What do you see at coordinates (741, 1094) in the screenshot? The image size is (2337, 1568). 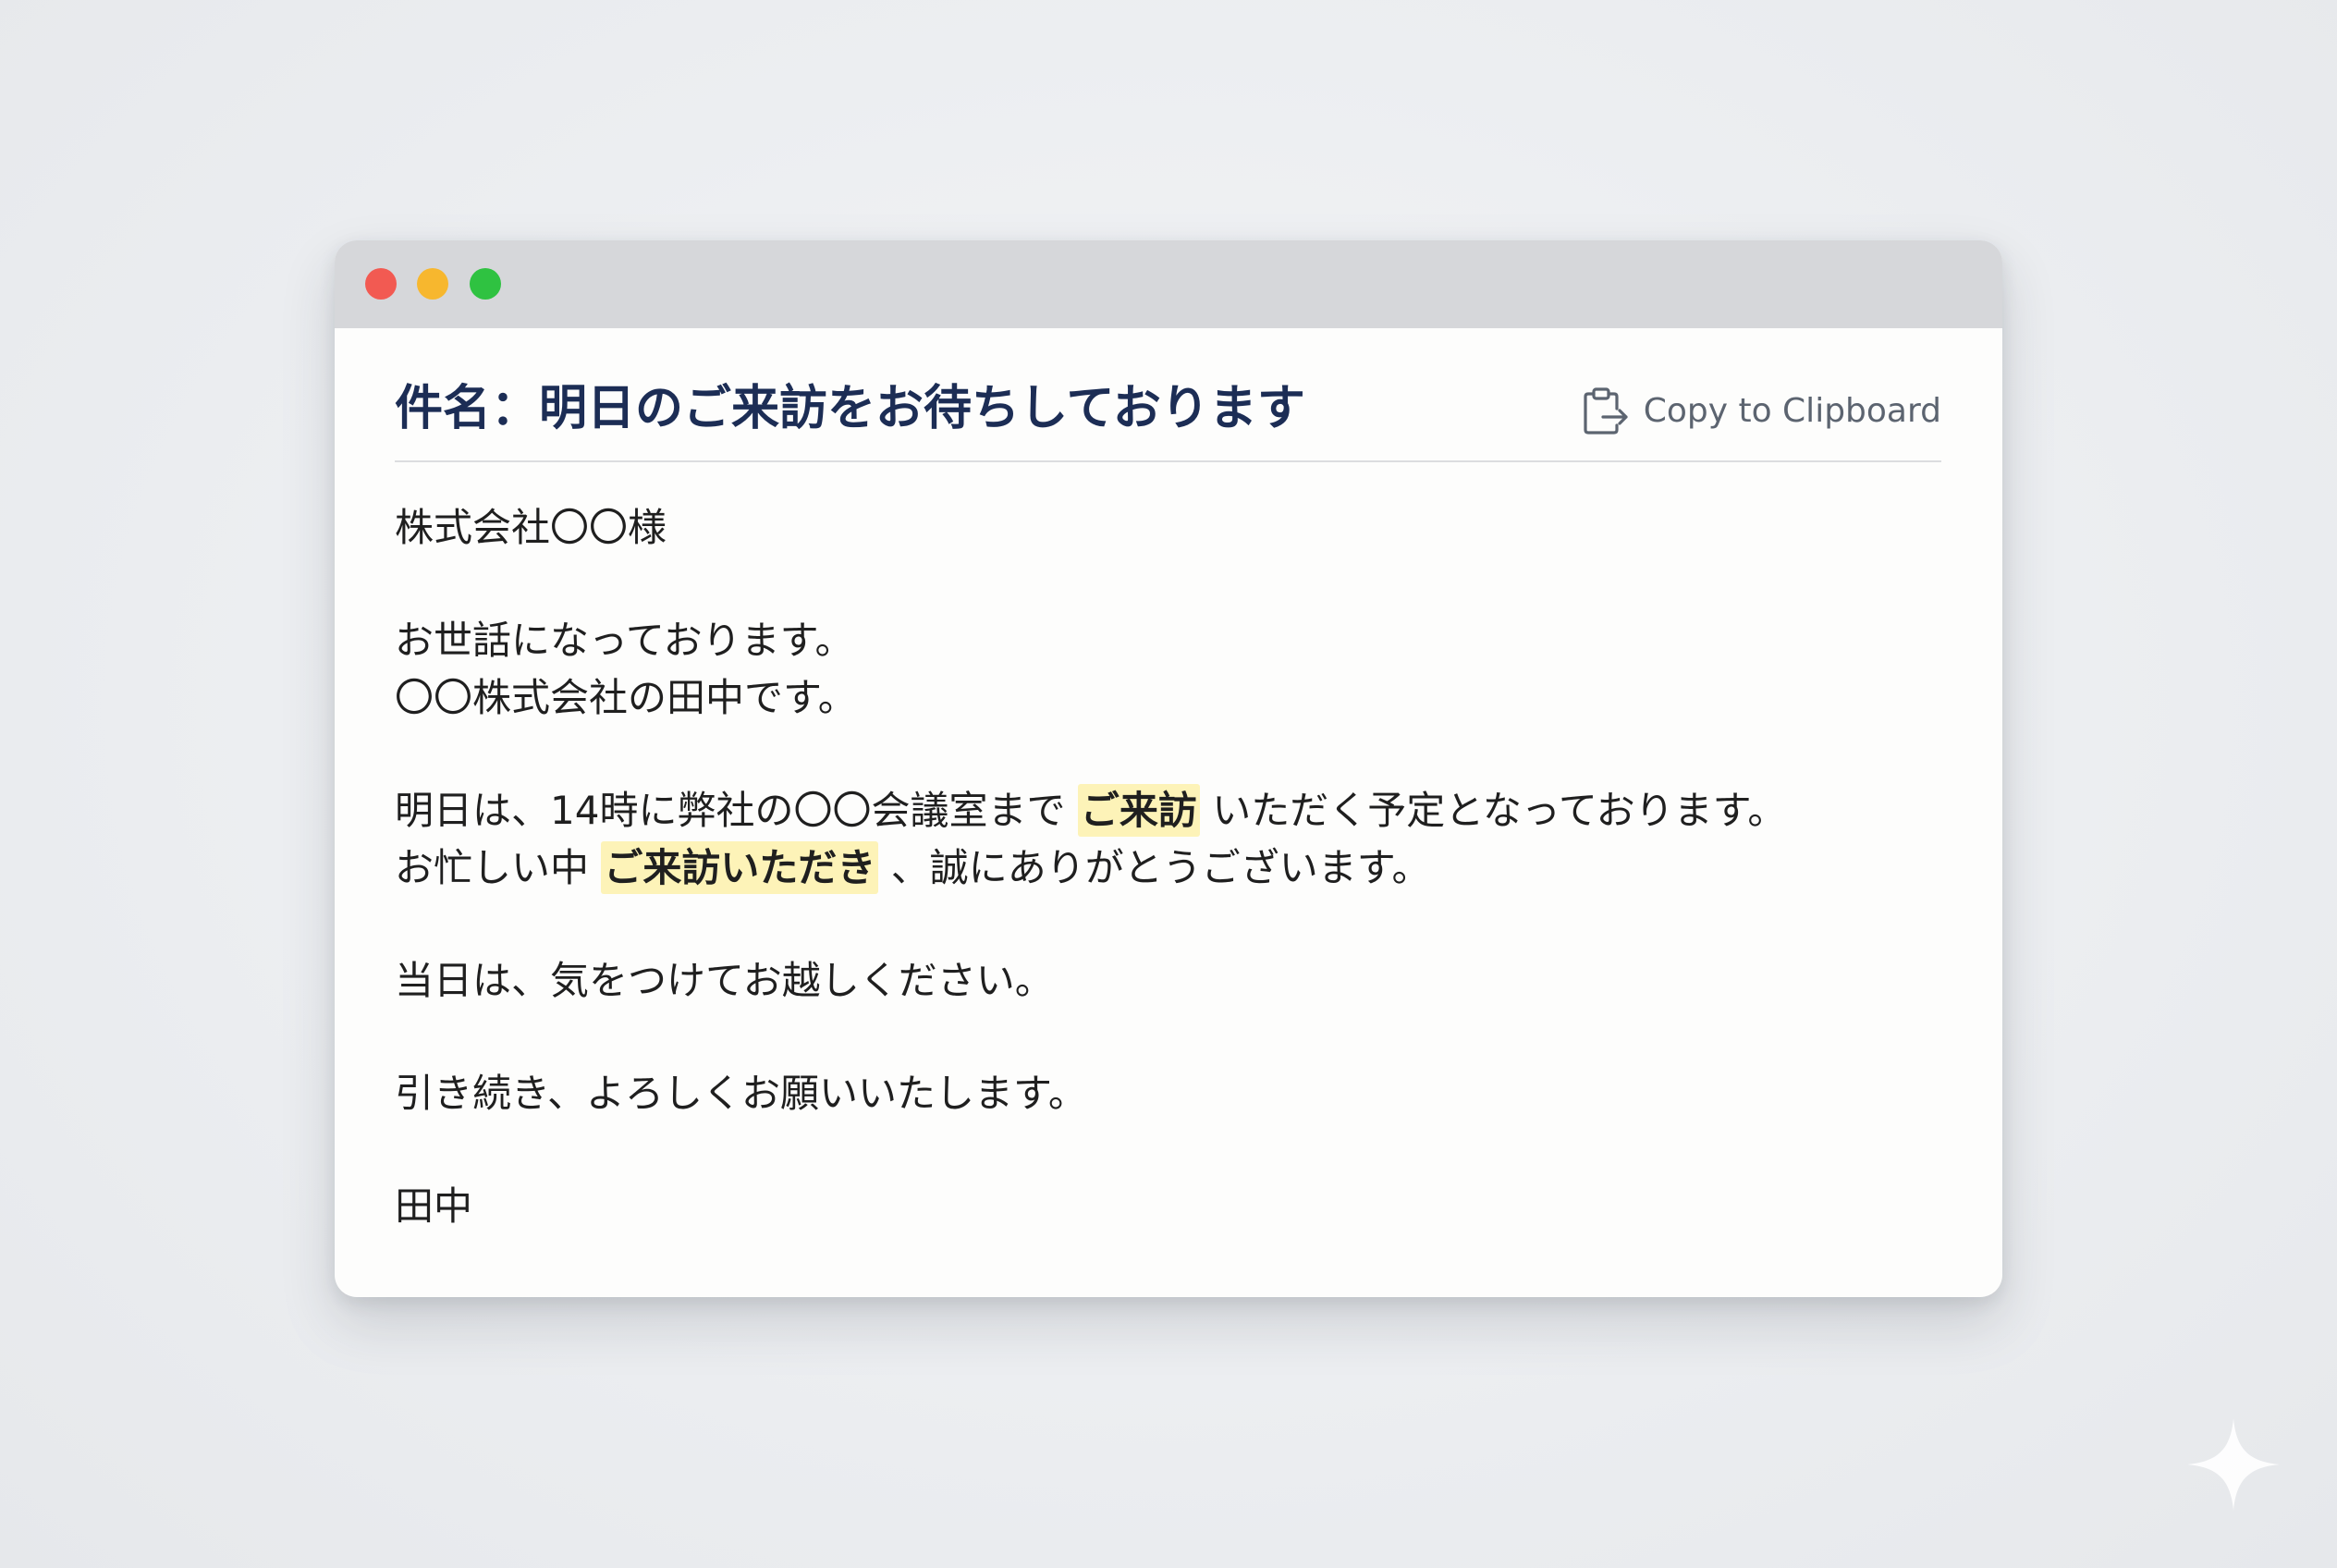 I see `closing-line: 引き続き、よろしくお願いいたします。` at bounding box center [741, 1094].